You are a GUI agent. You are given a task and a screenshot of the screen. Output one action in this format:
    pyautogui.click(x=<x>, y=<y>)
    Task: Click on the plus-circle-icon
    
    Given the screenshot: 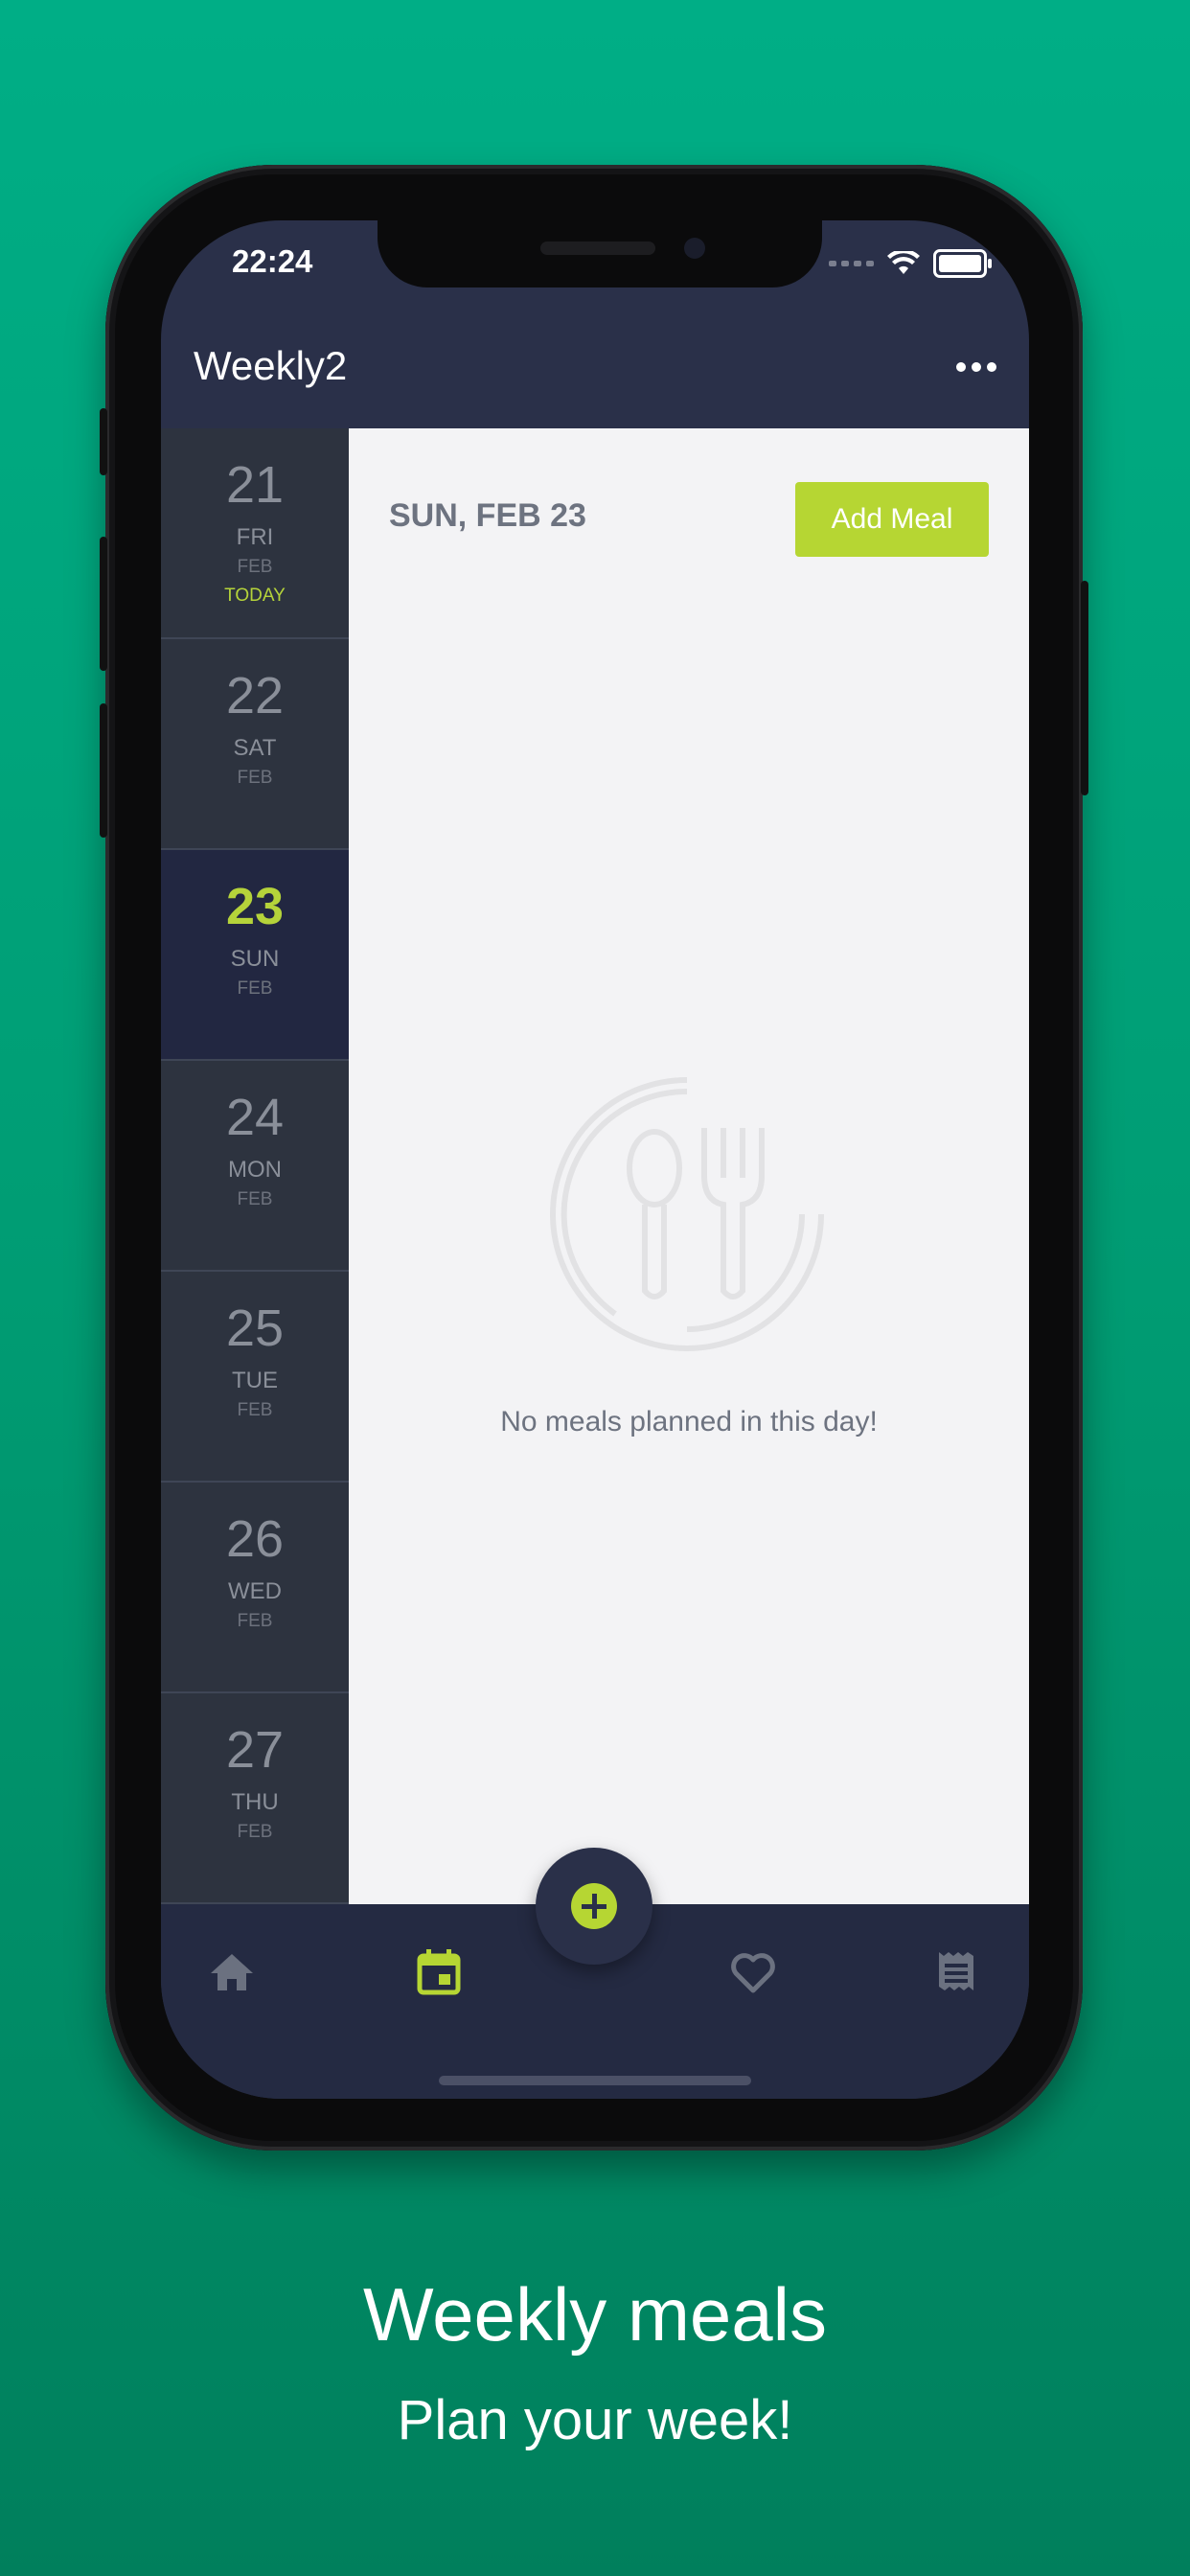 What is the action you would take?
    pyautogui.click(x=594, y=1906)
    